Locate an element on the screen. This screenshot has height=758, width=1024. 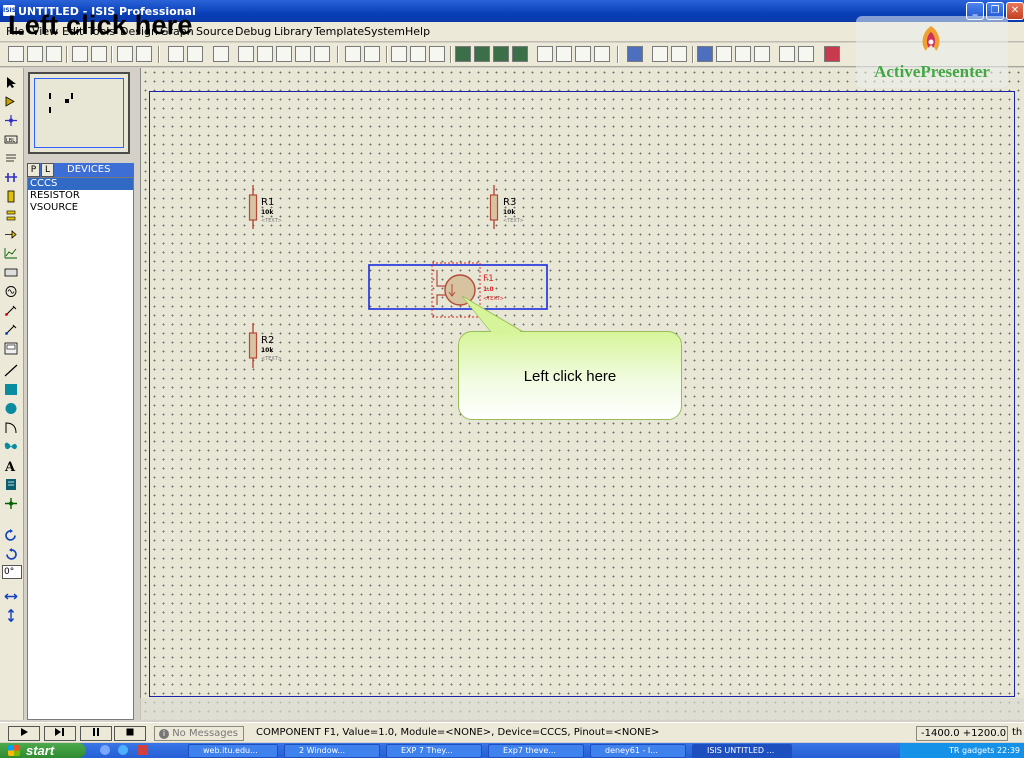
system-tray: TR gadgets 22:39 is located at coordinates (962, 750).